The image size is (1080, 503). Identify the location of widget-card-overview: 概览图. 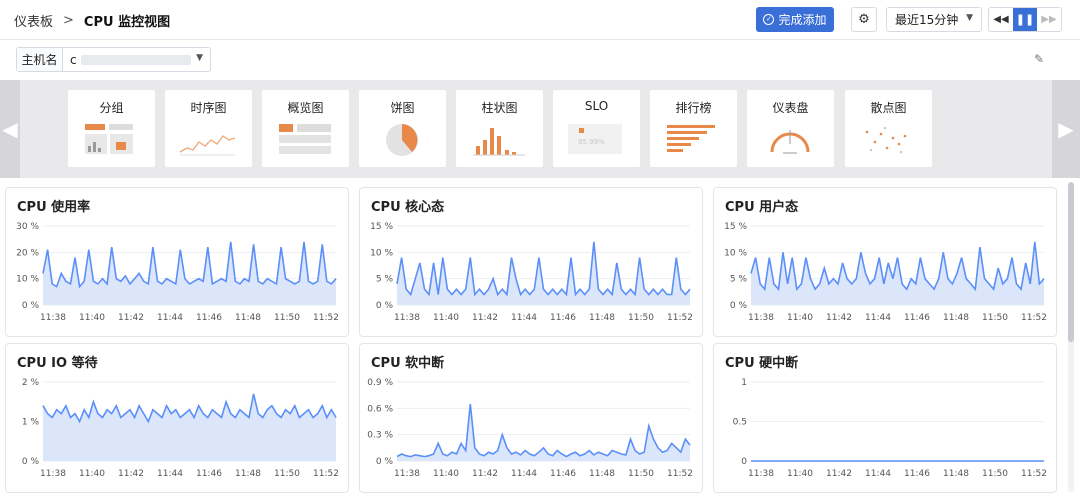
(305, 128).